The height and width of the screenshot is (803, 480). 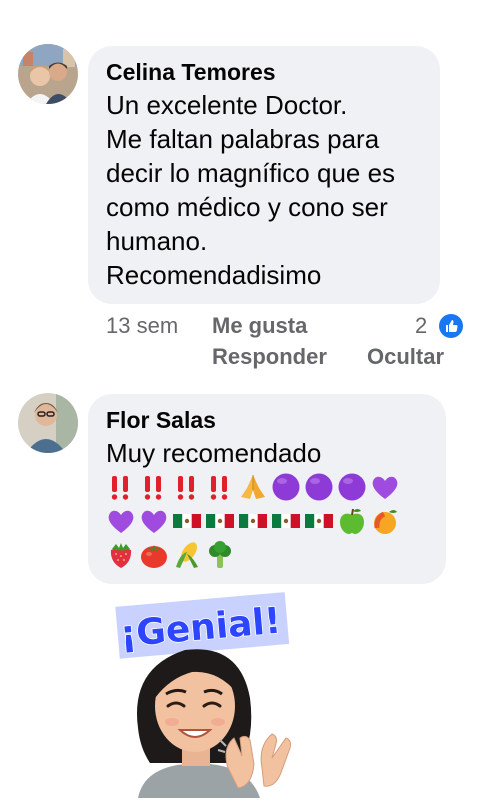 I want to click on broccoli-icon, so click(x=220, y=554).